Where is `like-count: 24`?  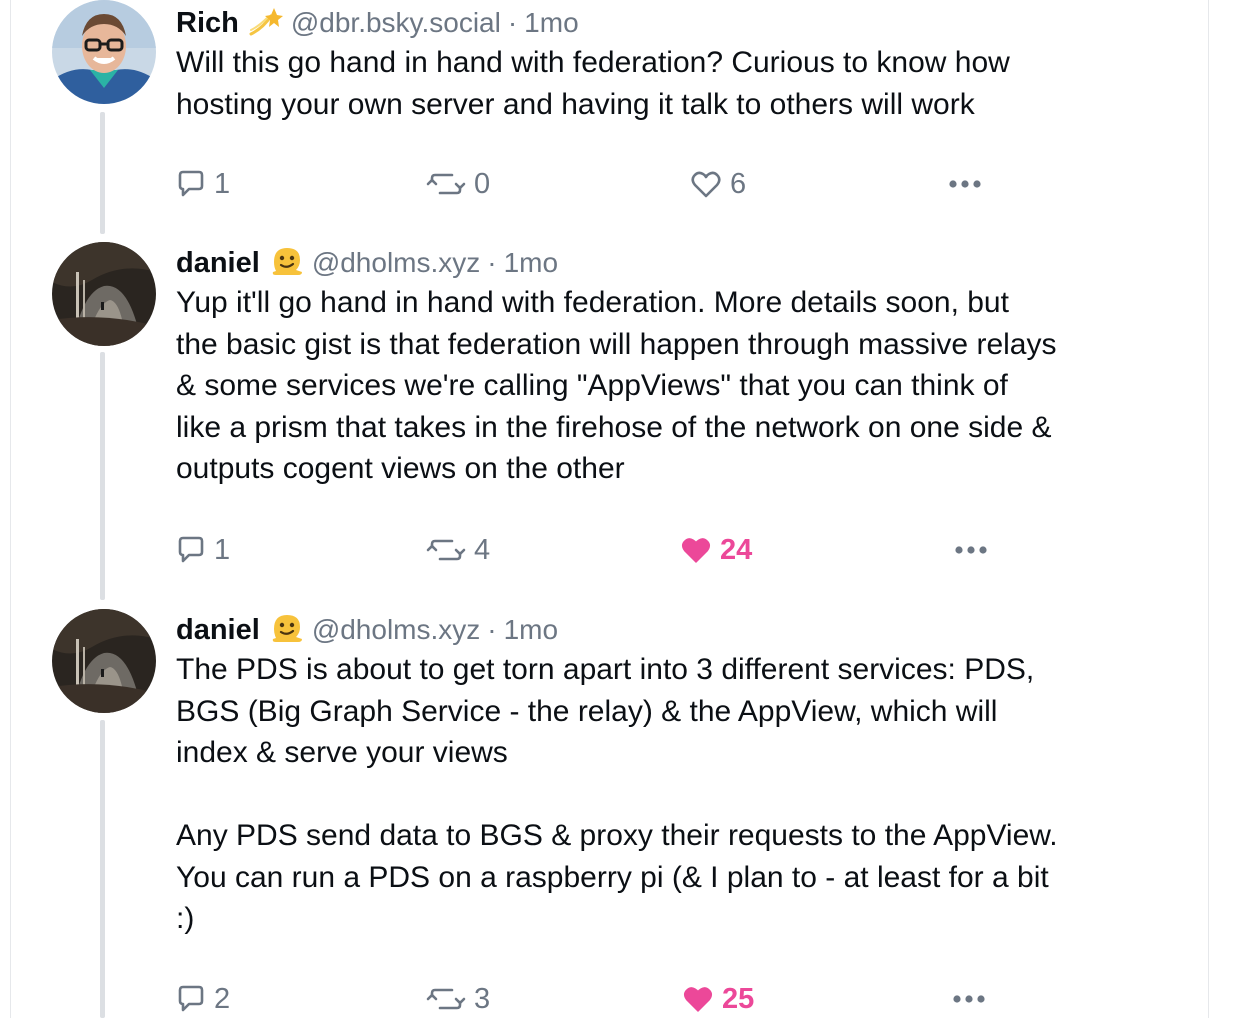 like-count: 24 is located at coordinates (736, 549).